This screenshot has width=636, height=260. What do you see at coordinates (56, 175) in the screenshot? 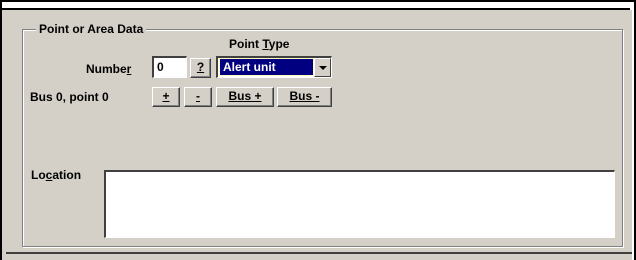
I see `location-label: Location` at bounding box center [56, 175].